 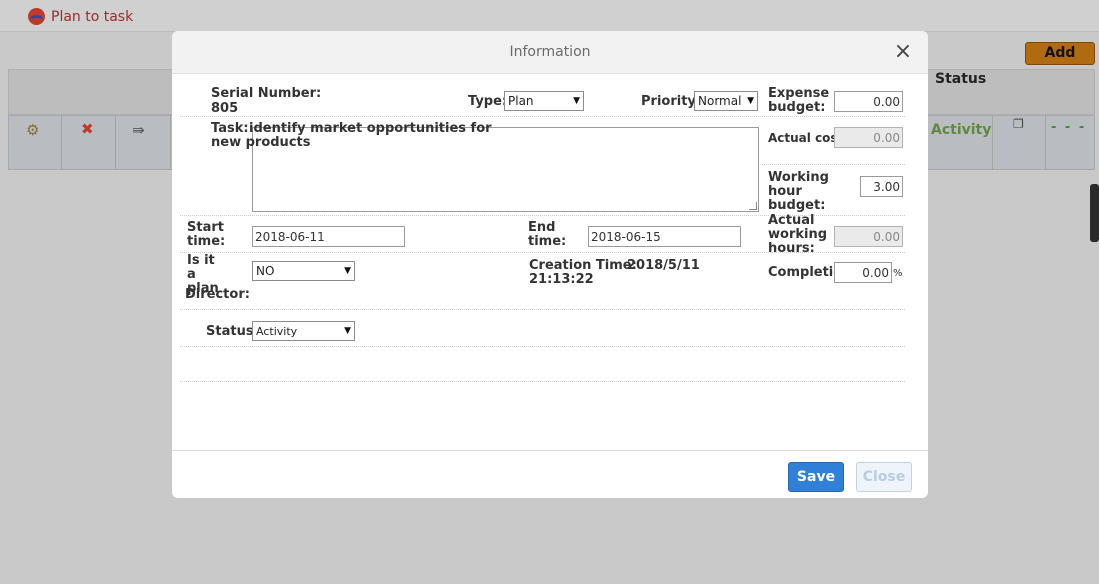 What do you see at coordinates (92, 16) in the screenshot?
I see `app-title-text: Plan to task` at bounding box center [92, 16].